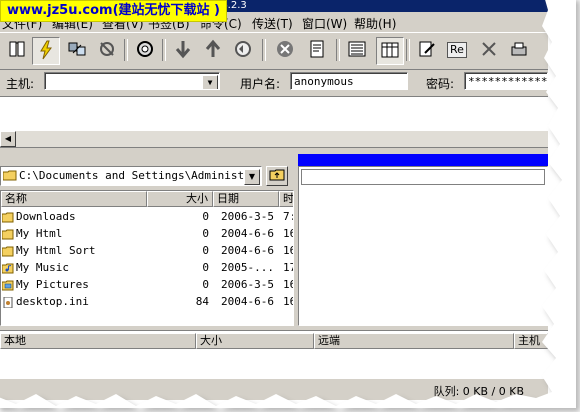  What do you see at coordinates (414, 341) in the screenshot?
I see `queue-header-remote: 远端` at bounding box center [414, 341].